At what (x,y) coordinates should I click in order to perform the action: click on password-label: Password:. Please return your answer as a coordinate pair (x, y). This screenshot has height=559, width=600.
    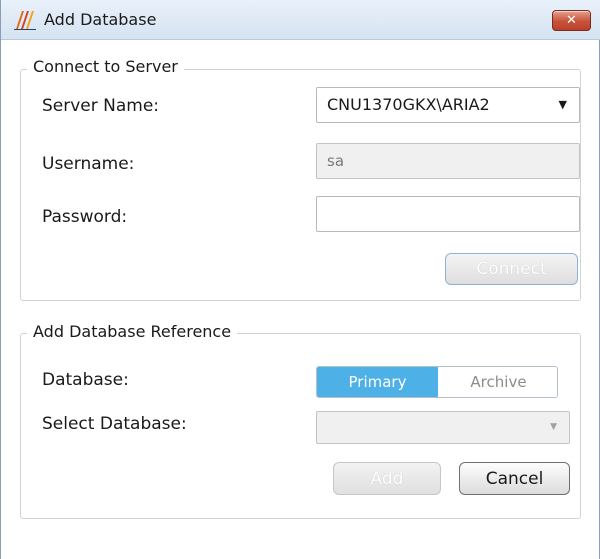
    Looking at the image, I should click on (85, 217).